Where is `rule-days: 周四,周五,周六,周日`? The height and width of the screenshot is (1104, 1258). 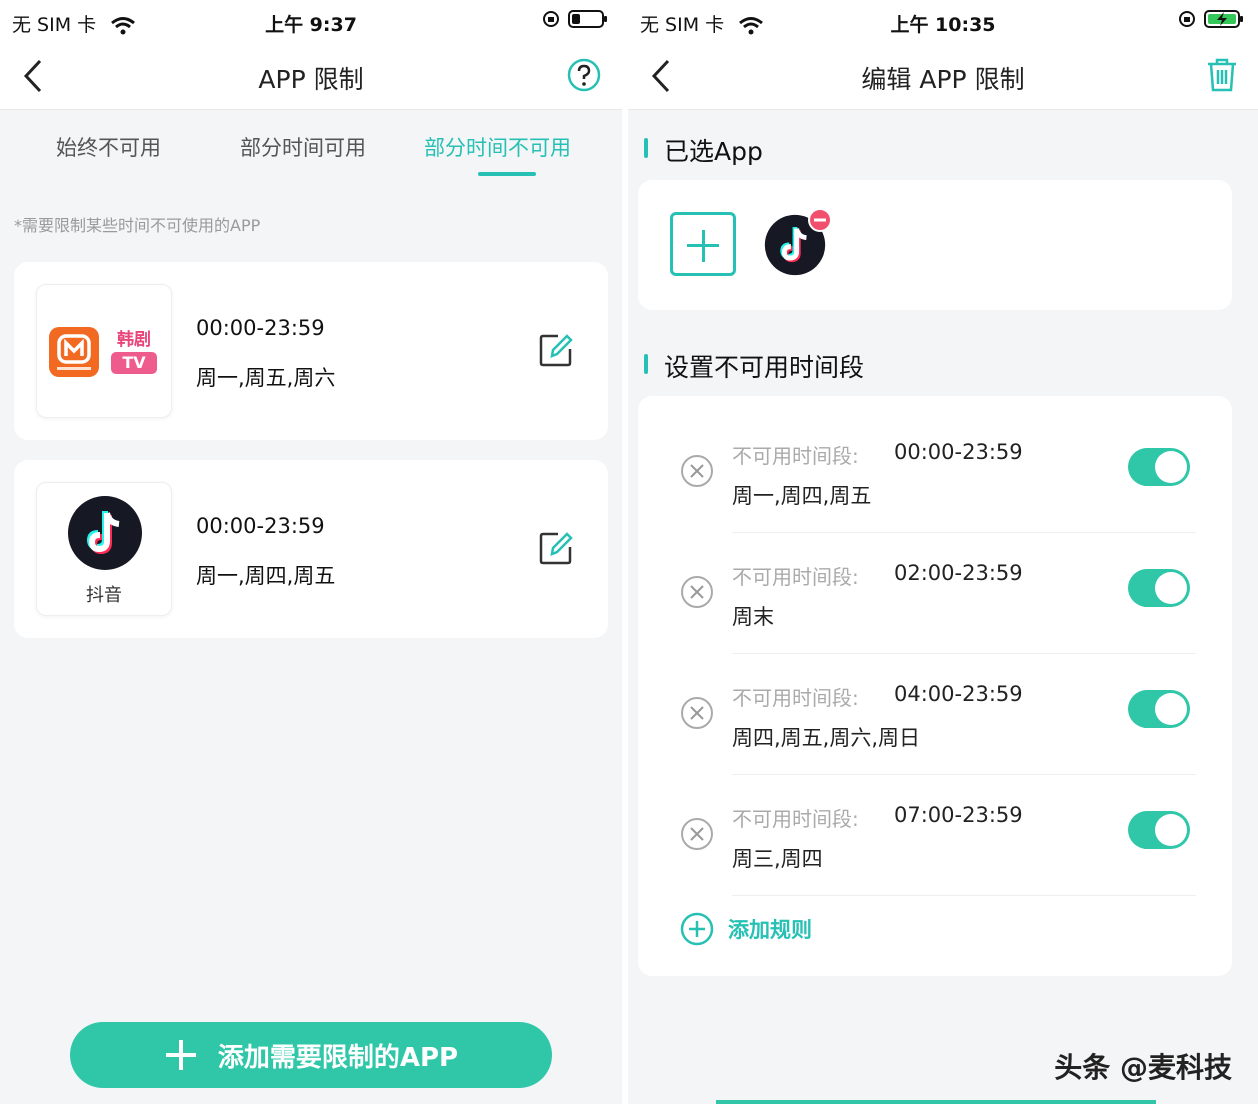
rule-days: 周四,周五,周六,周日 is located at coordinates (826, 738).